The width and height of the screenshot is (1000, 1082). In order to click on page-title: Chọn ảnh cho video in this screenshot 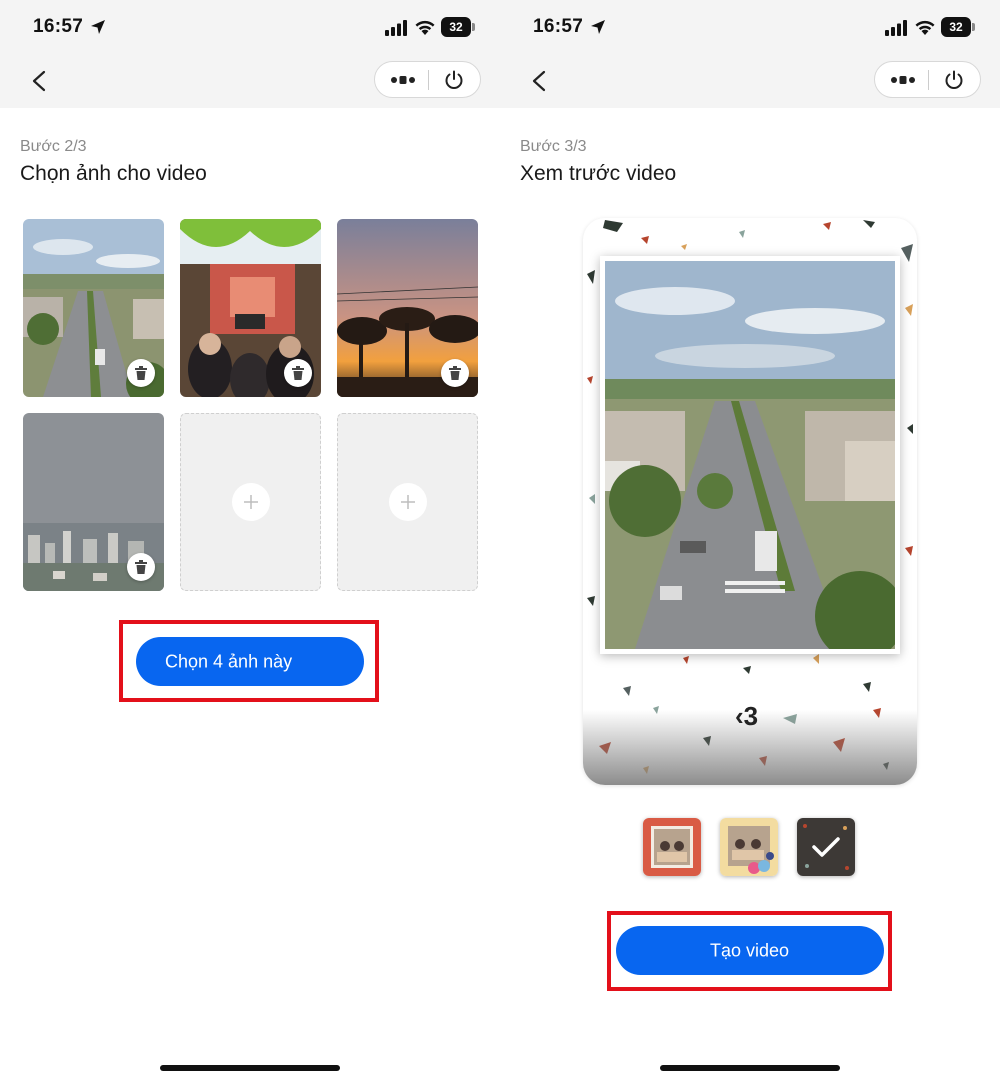, I will do `click(113, 173)`.